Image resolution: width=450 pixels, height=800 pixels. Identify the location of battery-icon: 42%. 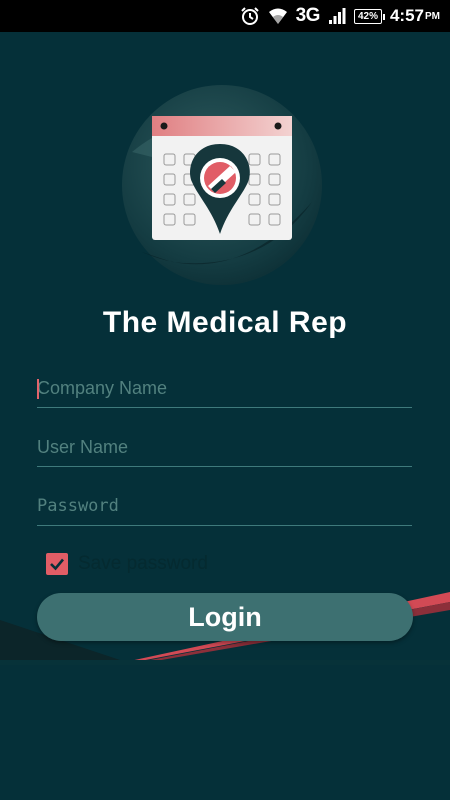
(369, 16).